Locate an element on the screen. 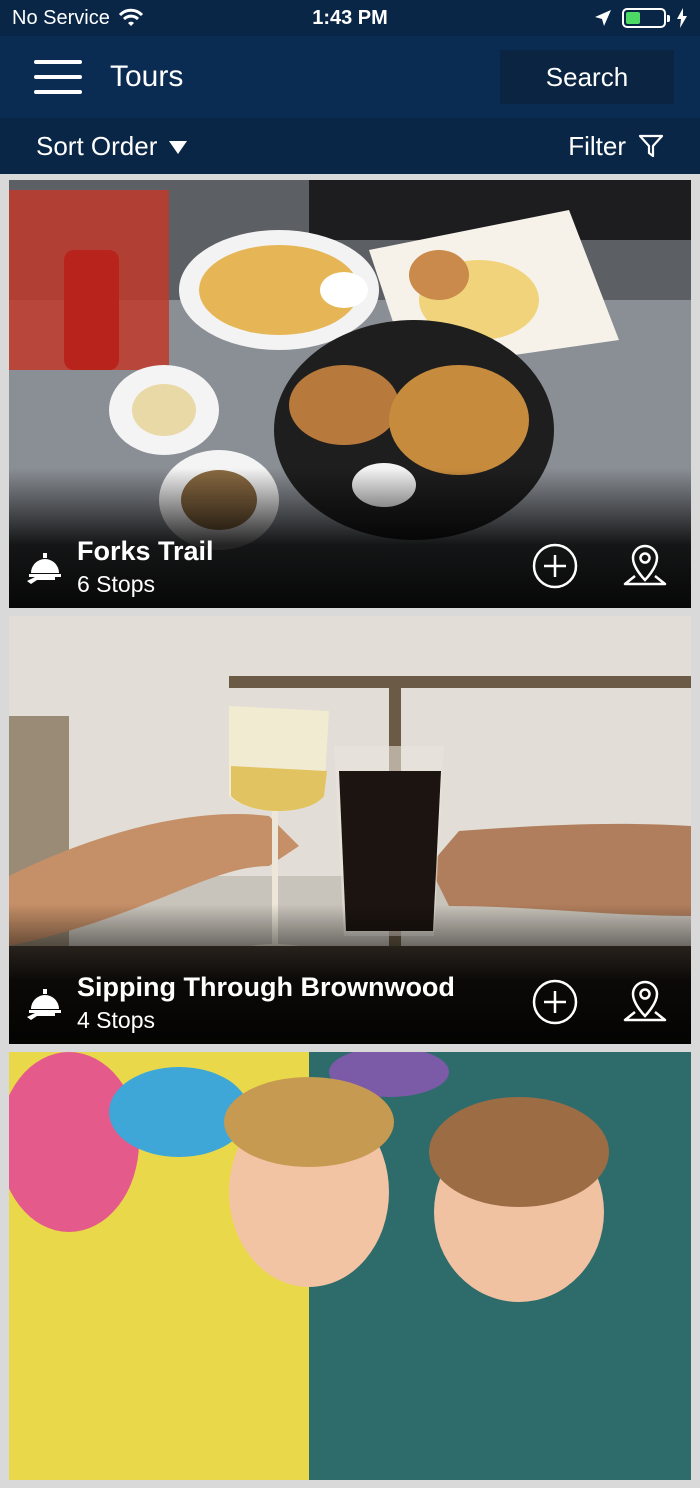 The image size is (700, 1488). search-button: Search is located at coordinates (587, 77).